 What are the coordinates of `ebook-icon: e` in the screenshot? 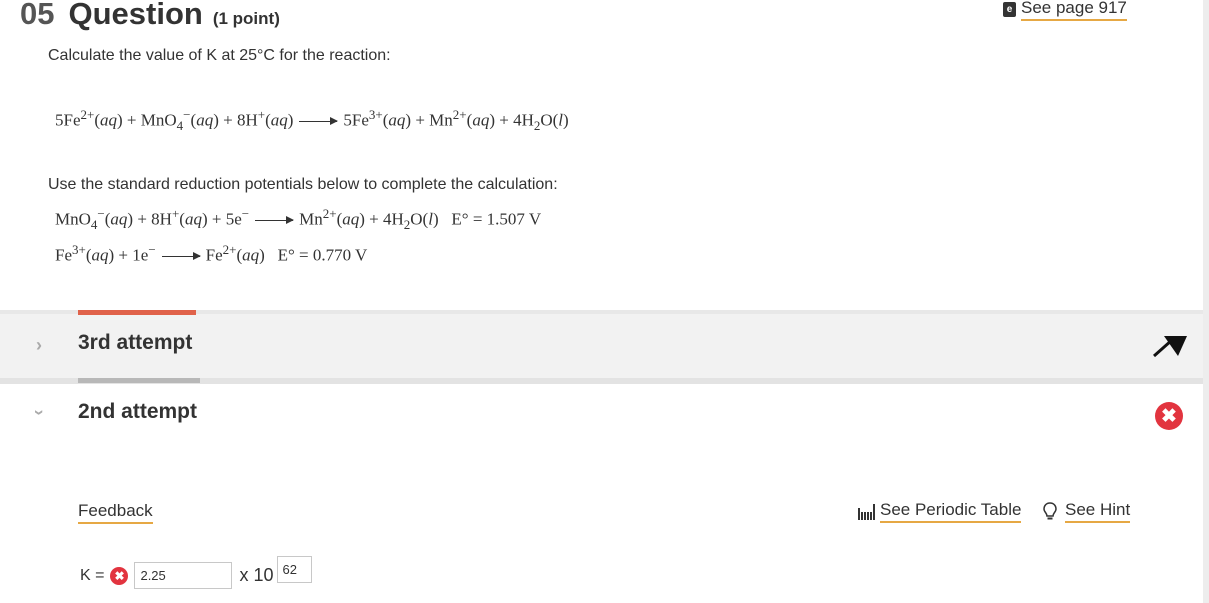 It's located at (1009, 9).